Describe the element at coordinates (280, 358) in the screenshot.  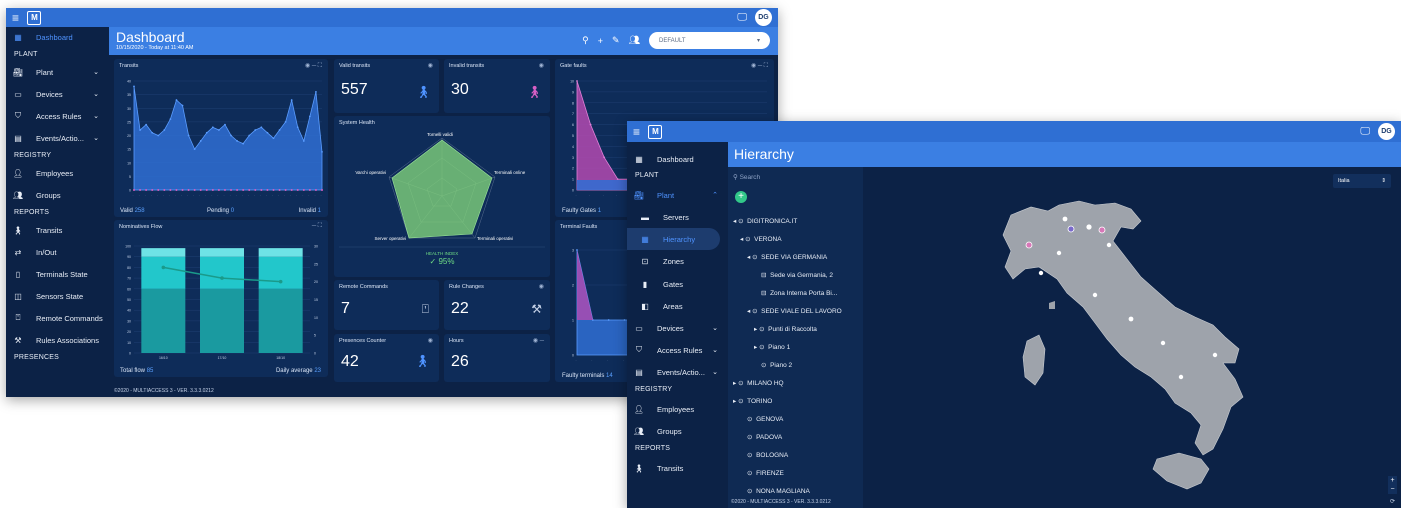
I see `x-tick-label: 18/10` at that location.